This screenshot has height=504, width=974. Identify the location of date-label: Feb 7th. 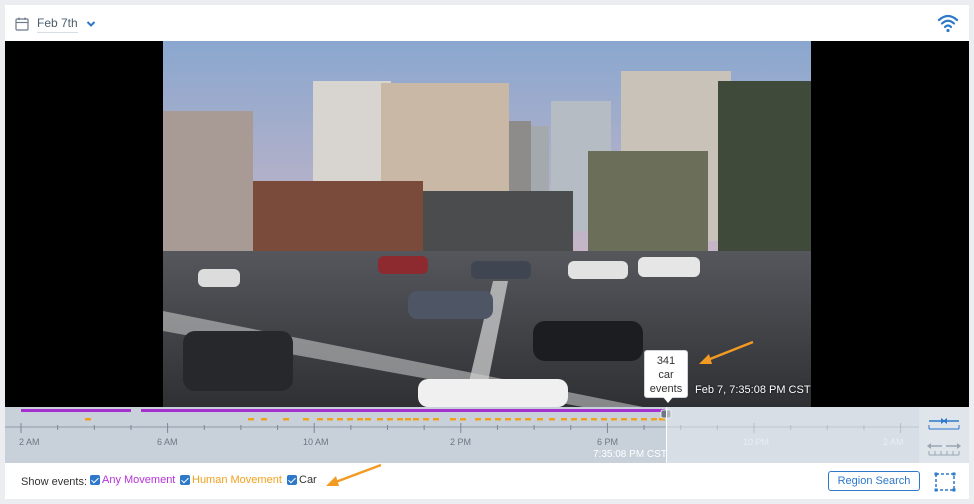
(57, 24).